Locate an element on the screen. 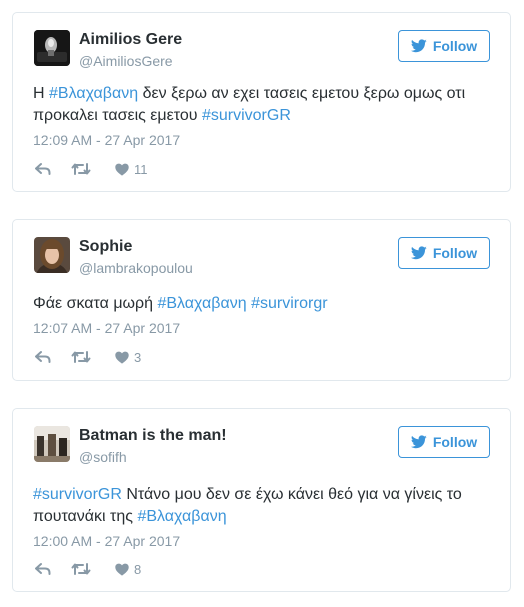 The width and height of the screenshot is (524, 607). user-handle: @lambrakopoulou is located at coordinates (136, 268).